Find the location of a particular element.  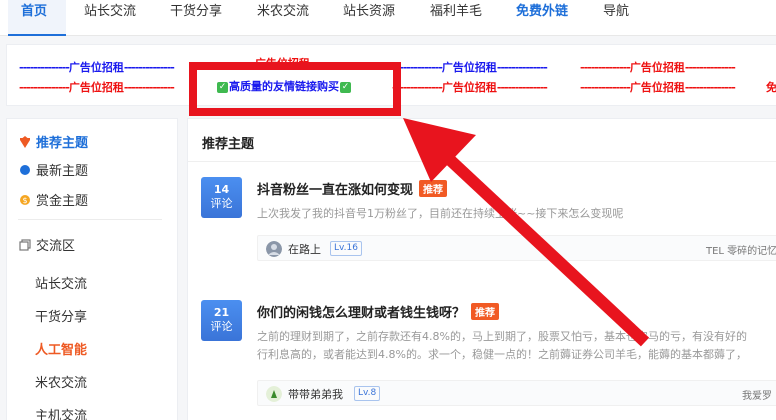

comment-count-badge: 14 评论 is located at coordinates (221, 197).